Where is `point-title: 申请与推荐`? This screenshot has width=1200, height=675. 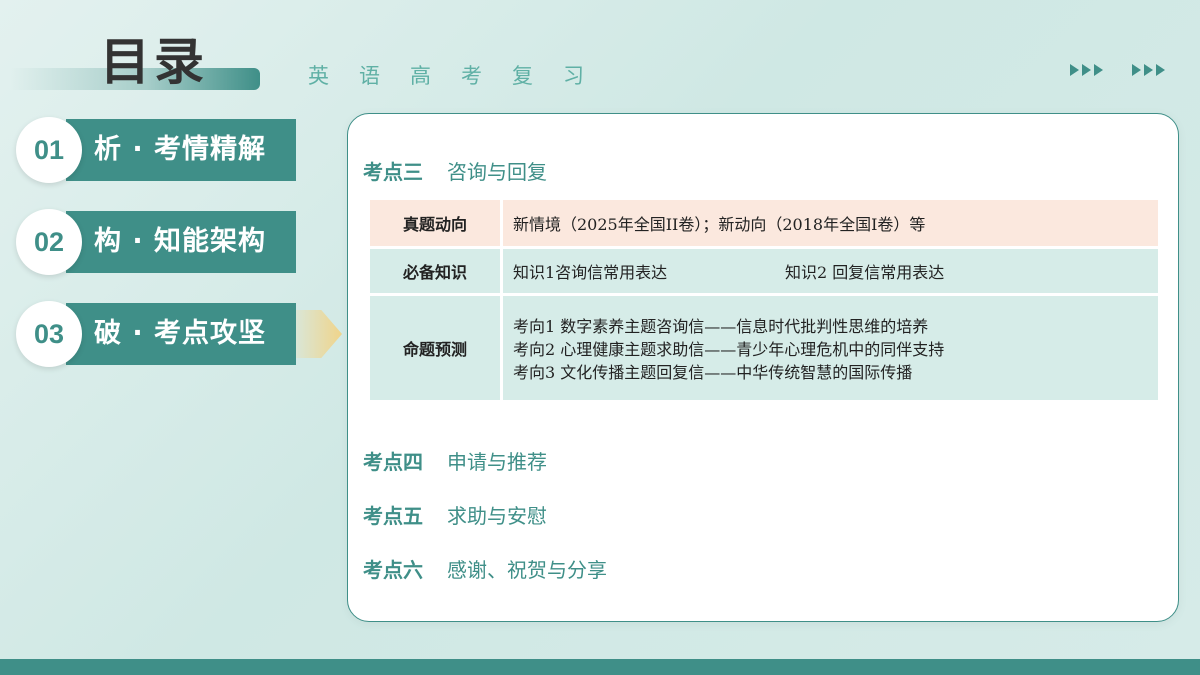 point-title: 申请与推荐 is located at coordinates (497, 462).